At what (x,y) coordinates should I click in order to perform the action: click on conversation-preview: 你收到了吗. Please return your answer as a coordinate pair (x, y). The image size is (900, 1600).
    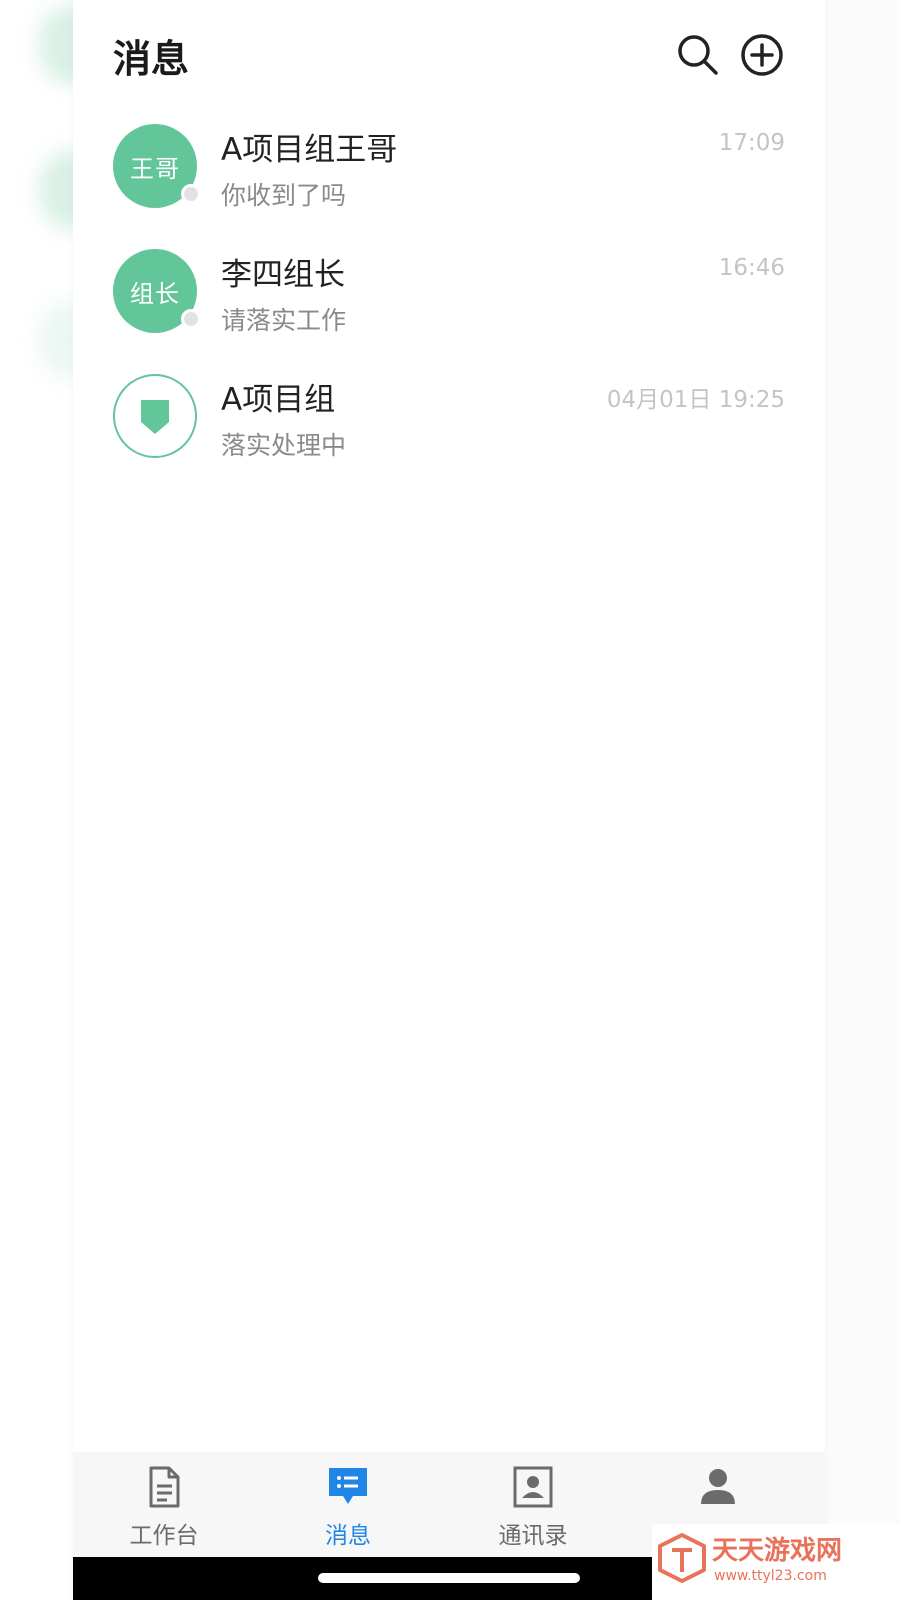
    Looking at the image, I should click on (284, 195).